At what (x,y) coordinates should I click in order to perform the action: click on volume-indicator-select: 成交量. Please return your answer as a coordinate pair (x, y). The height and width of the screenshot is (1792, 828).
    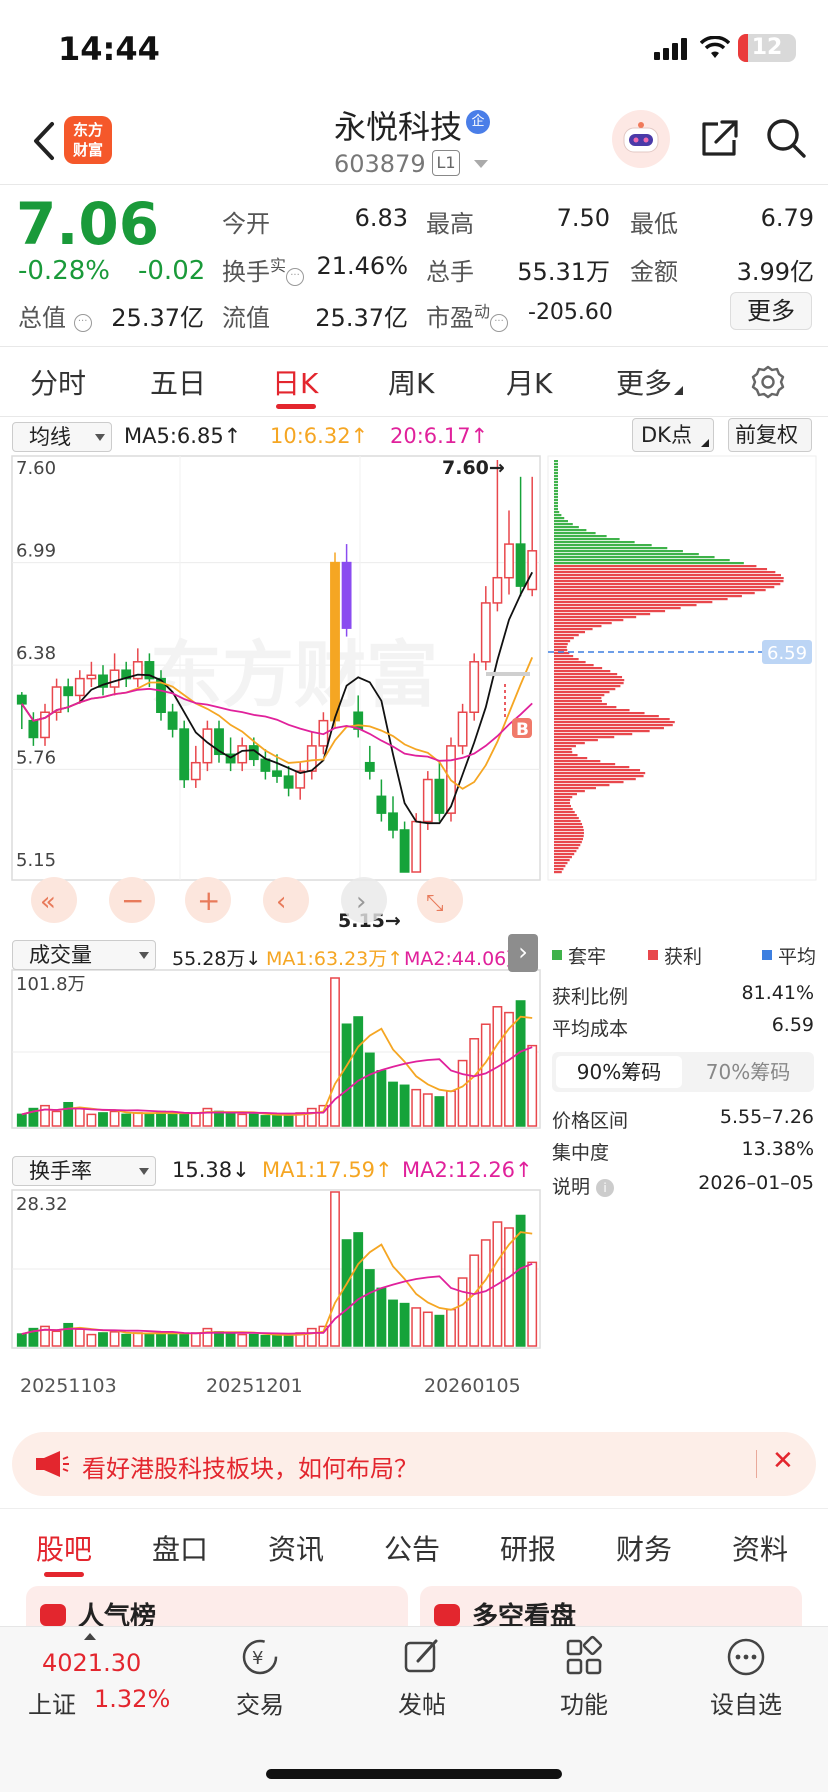
    Looking at the image, I should click on (84, 955).